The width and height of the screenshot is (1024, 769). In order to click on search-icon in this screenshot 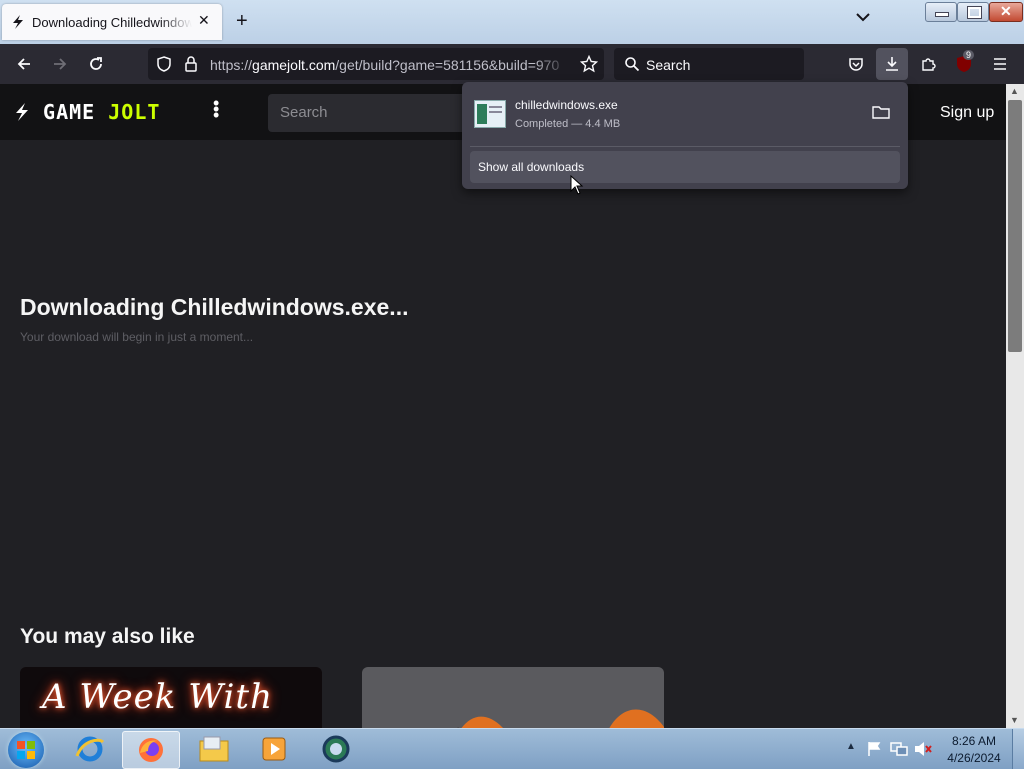, I will do `click(632, 64)`.